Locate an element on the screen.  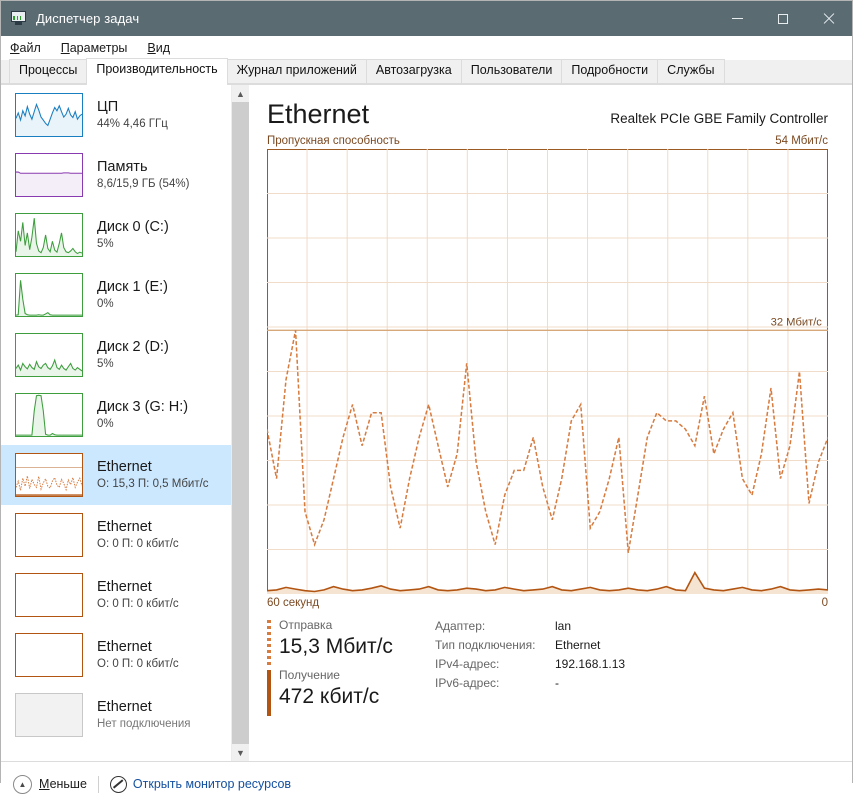
sidebar-item-name: Диск 0 (C:) is located at coordinates (133, 226).